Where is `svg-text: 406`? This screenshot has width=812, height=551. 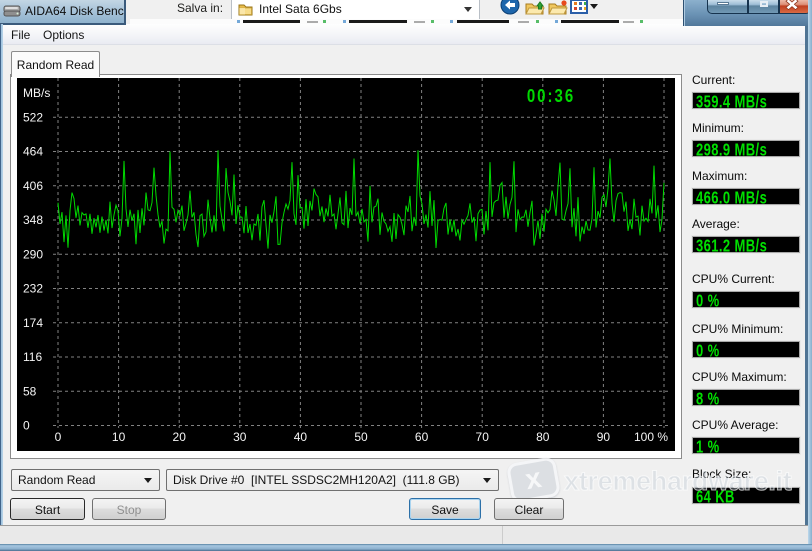 svg-text: 406 is located at coordinates (33, 186).